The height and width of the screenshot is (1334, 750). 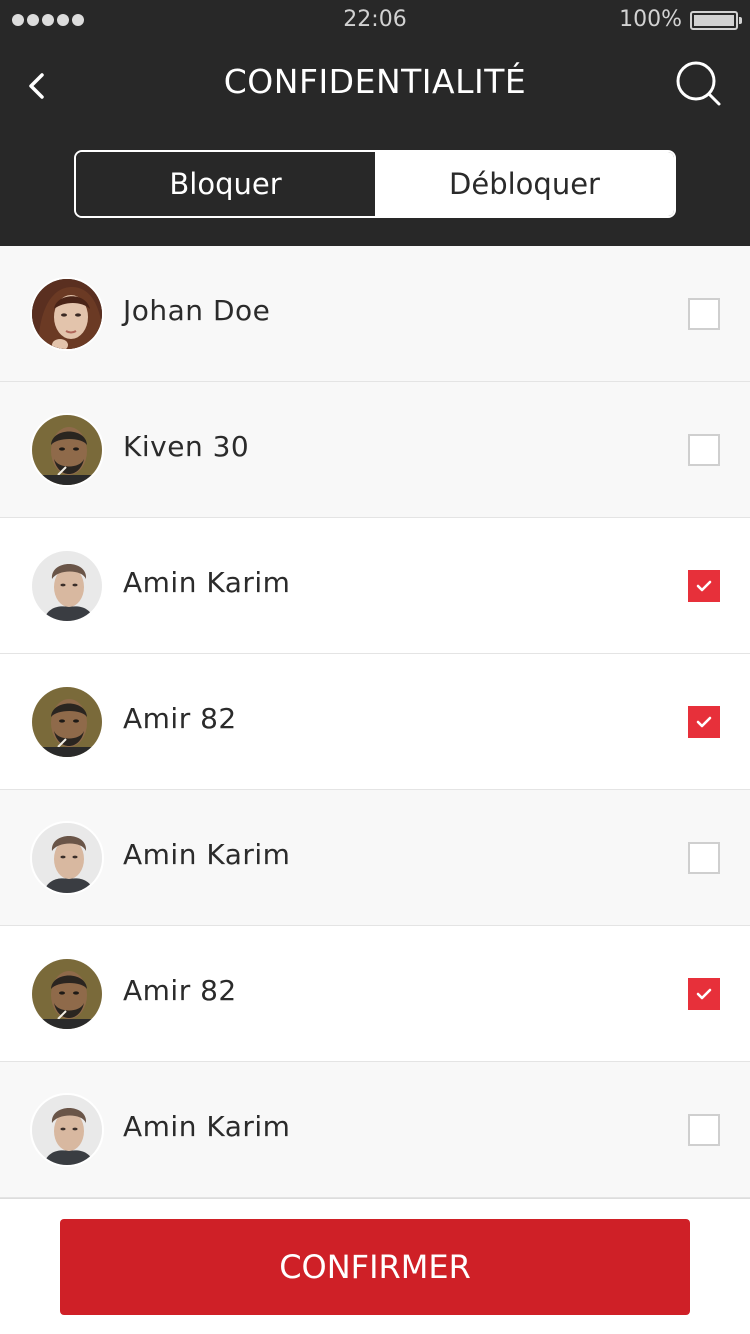 I want to click on tab-debloquer: Débloquer, so click(x=524, y=184).